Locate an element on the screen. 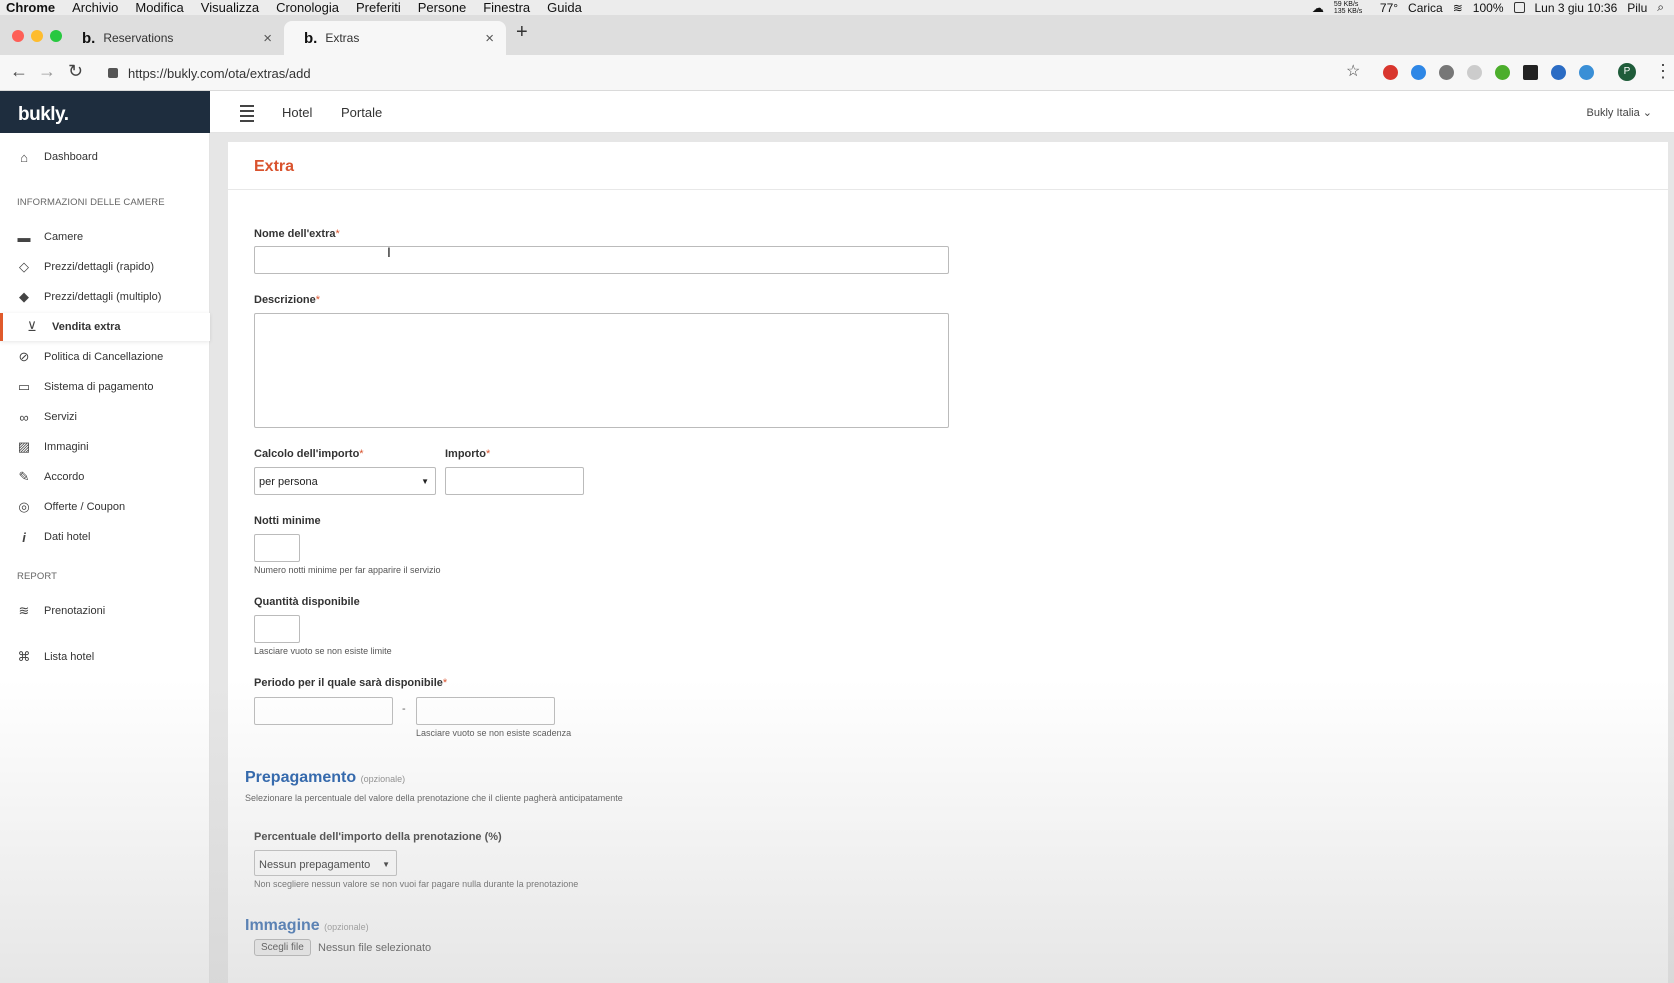 This screenshot has height=983, width=1674. hamburger-menu-icon is located at coordinates (247, 115).